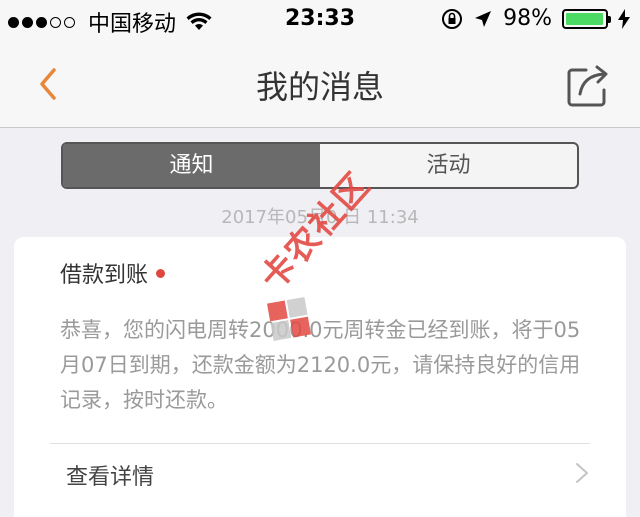  Describe the element at coordinates (483, 18) in the screenshot. I see `location-arrow-icon` at that location.